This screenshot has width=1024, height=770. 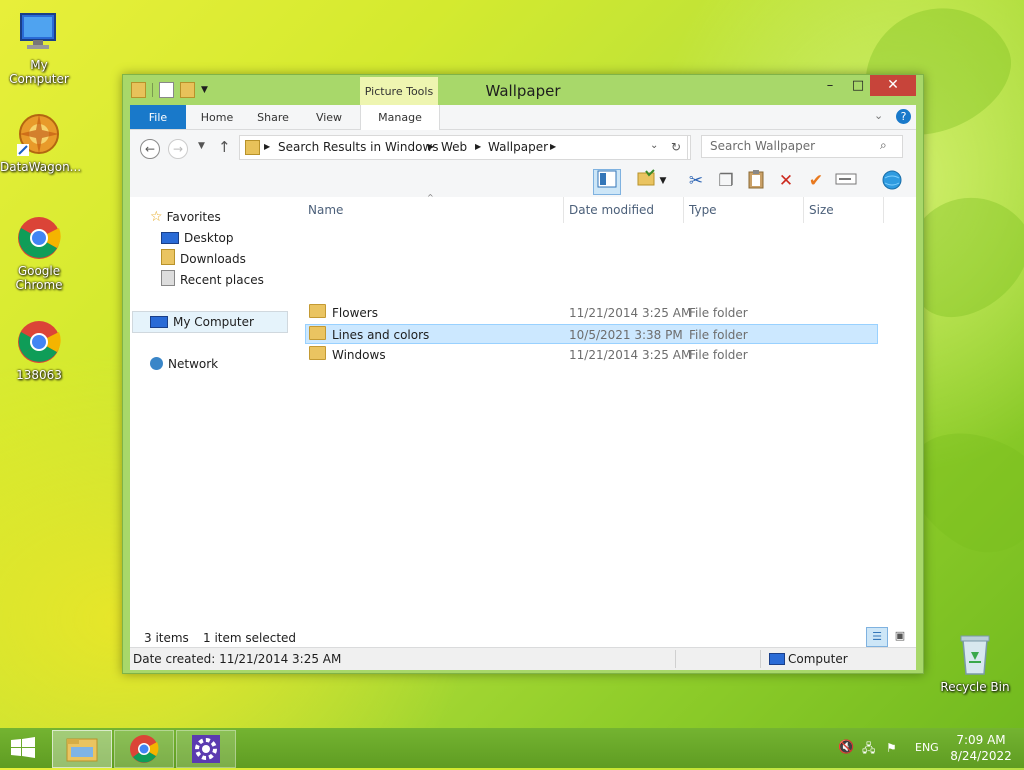 What do you see at coordinates (975, 662) in the screenshot?
I see `desktop-icon-recycle-bin: Recycle Bin` at bounding box center [975, 662].